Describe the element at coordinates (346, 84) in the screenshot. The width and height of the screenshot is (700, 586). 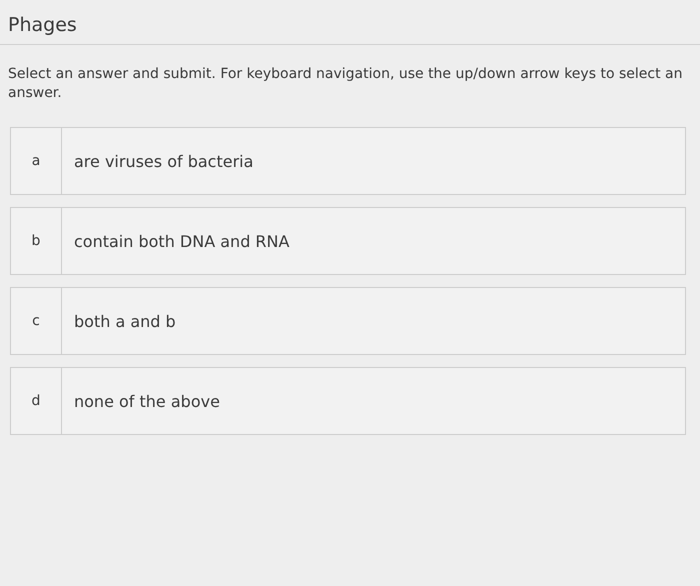
I see `instructions-text: Select an answer and submit. For keyboard navigation, use the up/down arrow keys to select an answer.` at that location.